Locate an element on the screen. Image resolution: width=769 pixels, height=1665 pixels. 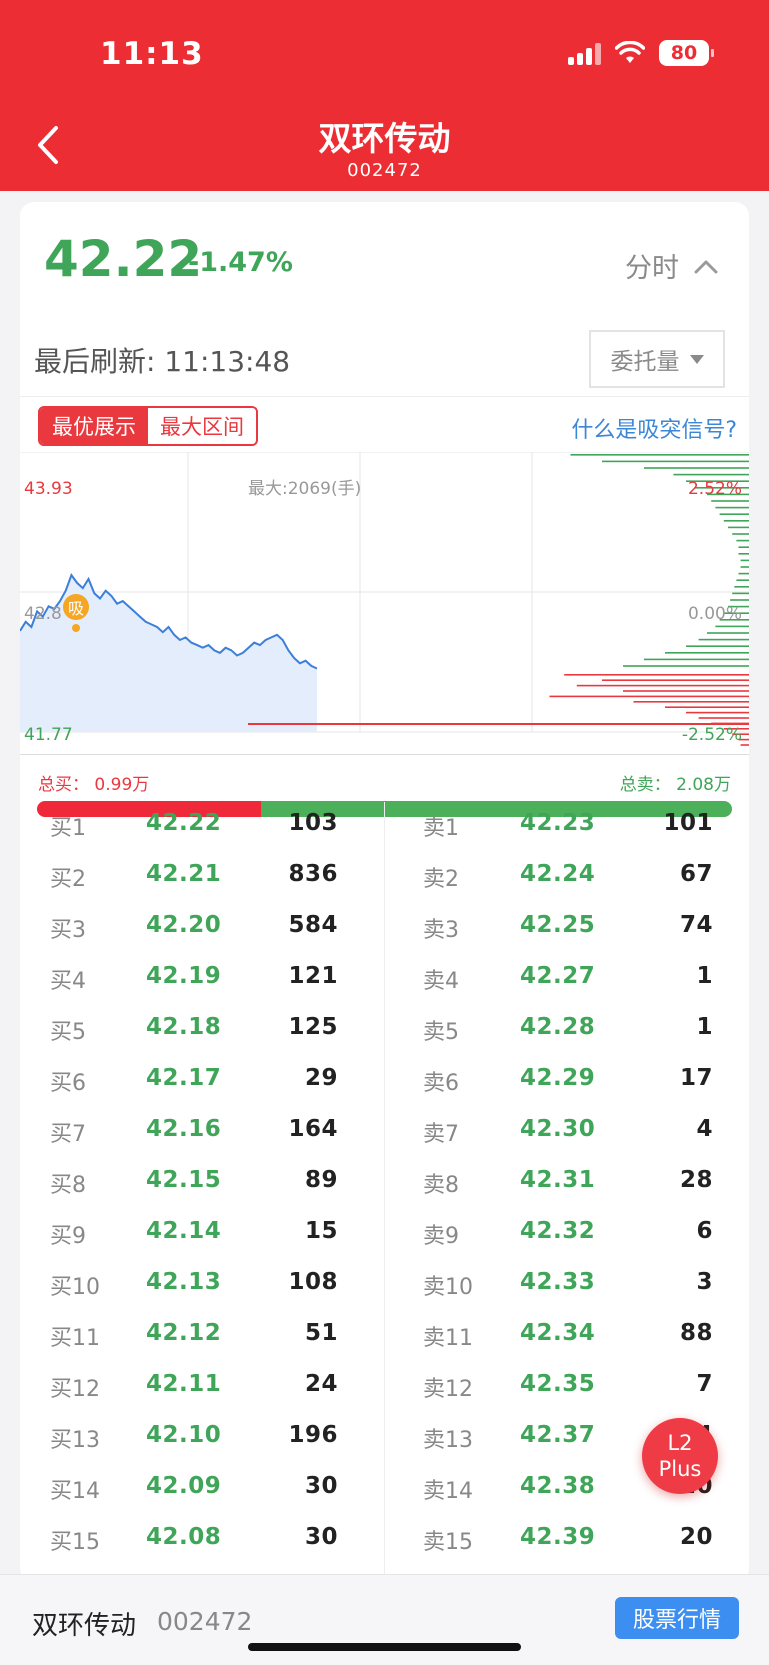
bid-vol: 89 is located at coordinates (321, 1180).